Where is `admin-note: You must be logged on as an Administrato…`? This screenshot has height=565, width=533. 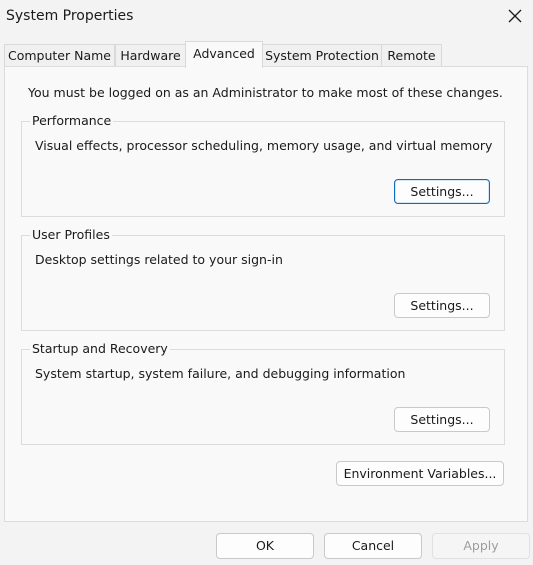
admin-note: You must be logged on as an Administrato… is located at coordinates (265, 92).